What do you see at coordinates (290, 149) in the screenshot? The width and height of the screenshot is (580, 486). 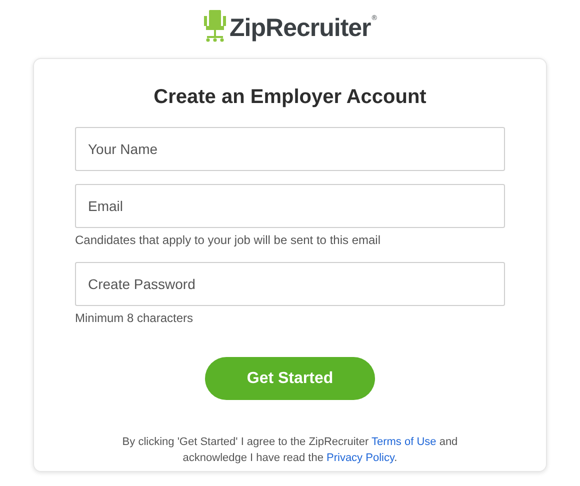 I see `input-field: Your Name` at bounding box center [290, 149].